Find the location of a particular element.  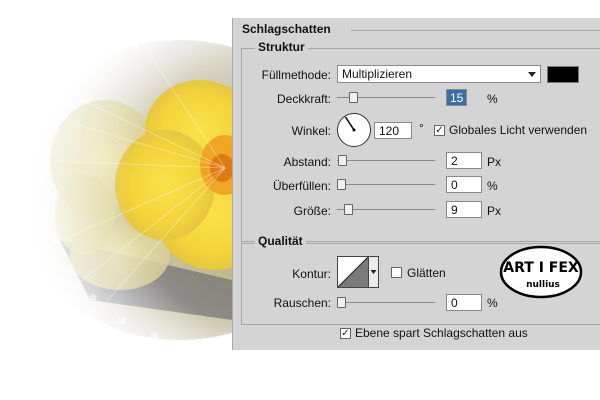

distance-label: Abstand: is located at coordinates (307, 162).